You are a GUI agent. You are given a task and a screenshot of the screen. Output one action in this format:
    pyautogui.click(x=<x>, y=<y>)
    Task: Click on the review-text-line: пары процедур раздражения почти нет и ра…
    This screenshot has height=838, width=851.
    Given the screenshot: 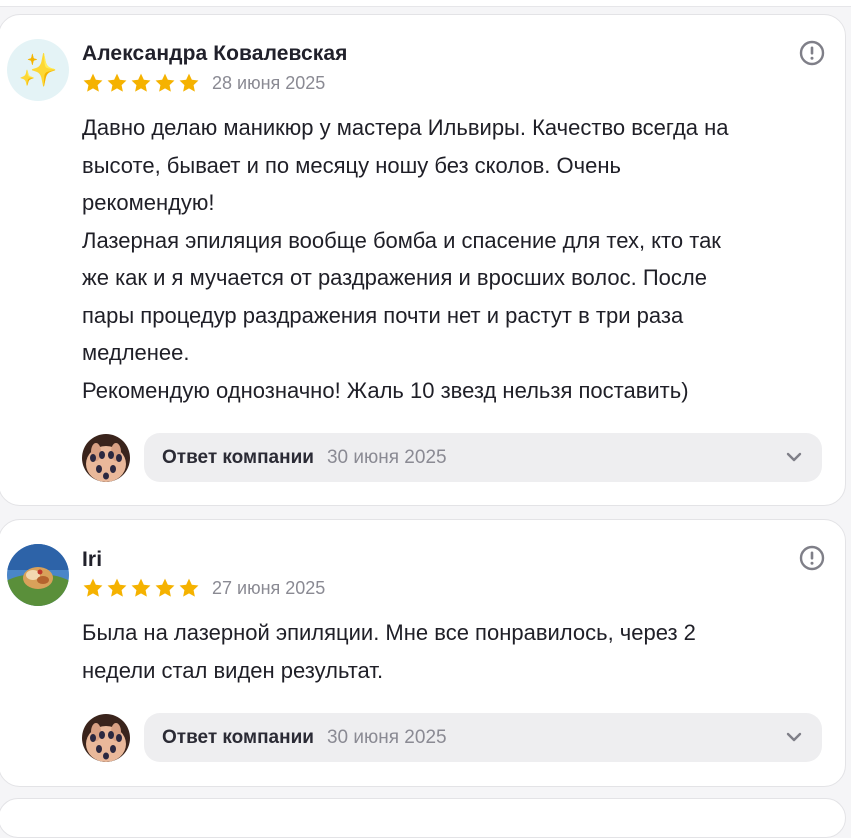 What is the action you would take?
    pyautogui.click(x=383, y=315)
    